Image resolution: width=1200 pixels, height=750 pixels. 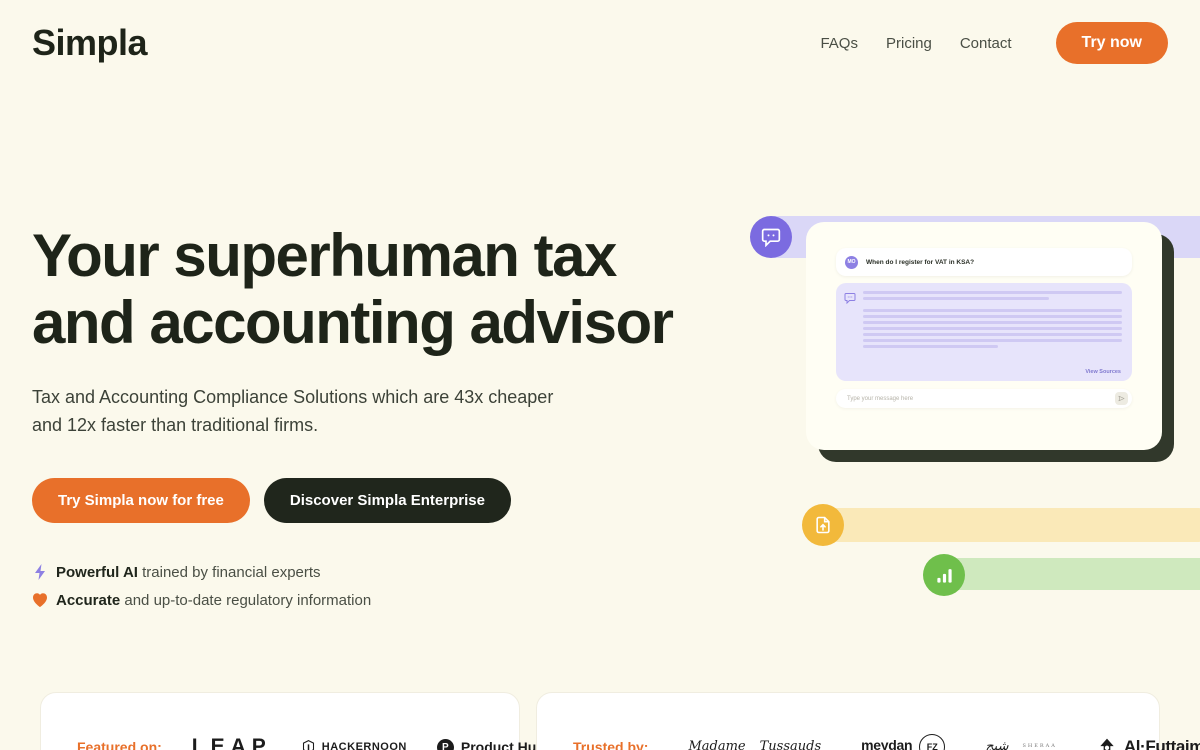 I want to click on headline-line-1: Your superhuman tax, so click(x=324, y=255).